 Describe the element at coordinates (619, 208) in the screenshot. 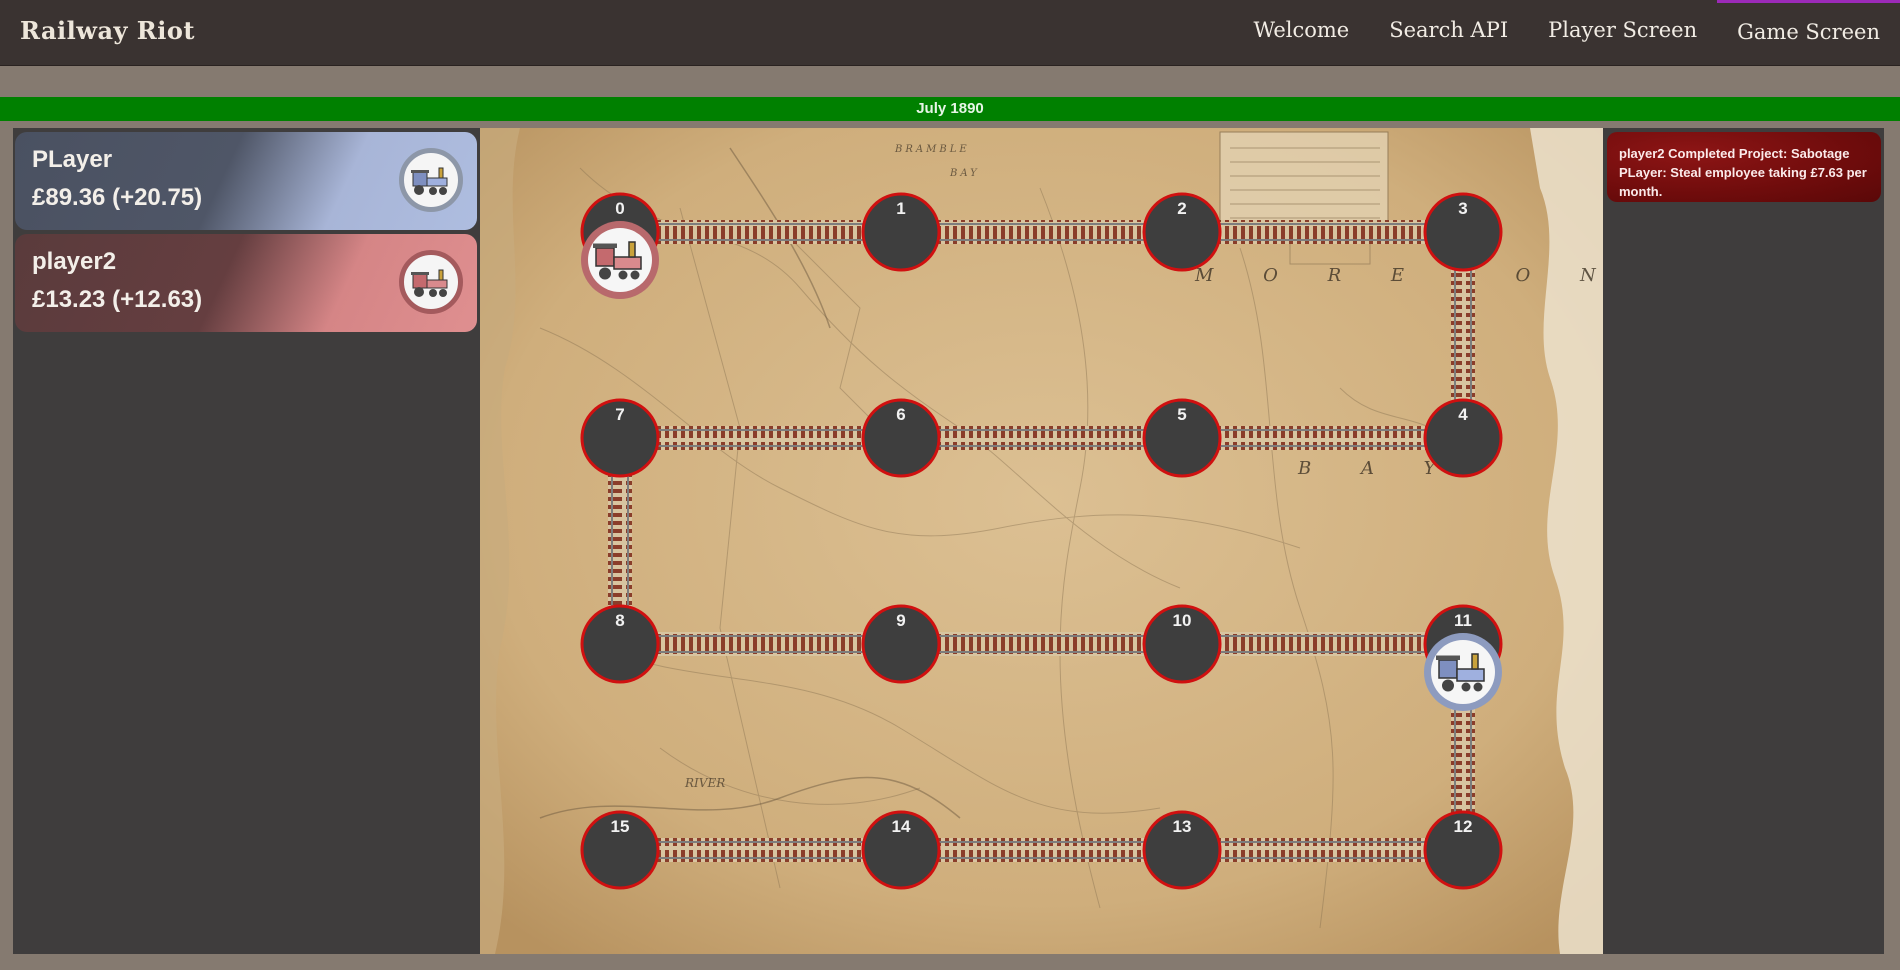

I see `station-number: 0` at that location.